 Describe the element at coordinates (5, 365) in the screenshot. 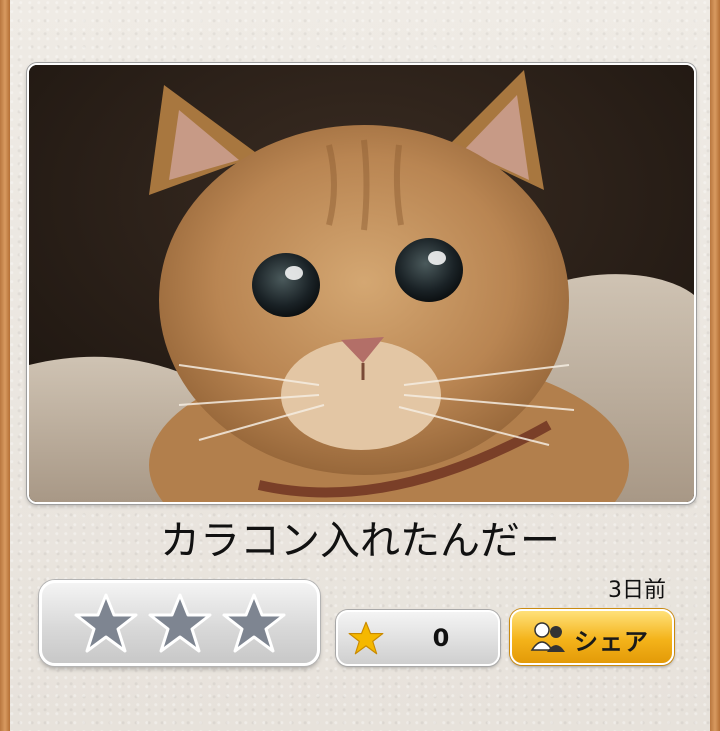

I see `wood-border-left` at that location.